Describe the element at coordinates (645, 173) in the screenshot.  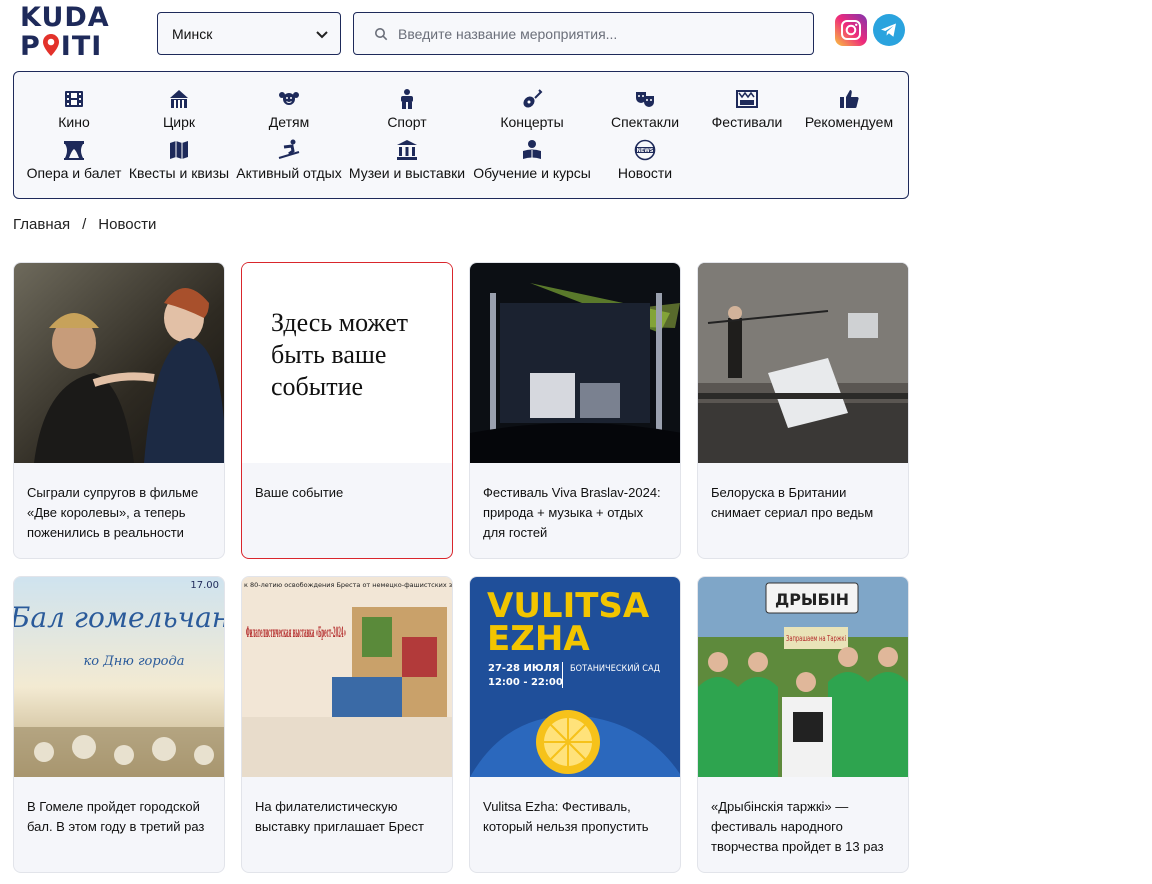
I see `category-label: Новости` at that location.